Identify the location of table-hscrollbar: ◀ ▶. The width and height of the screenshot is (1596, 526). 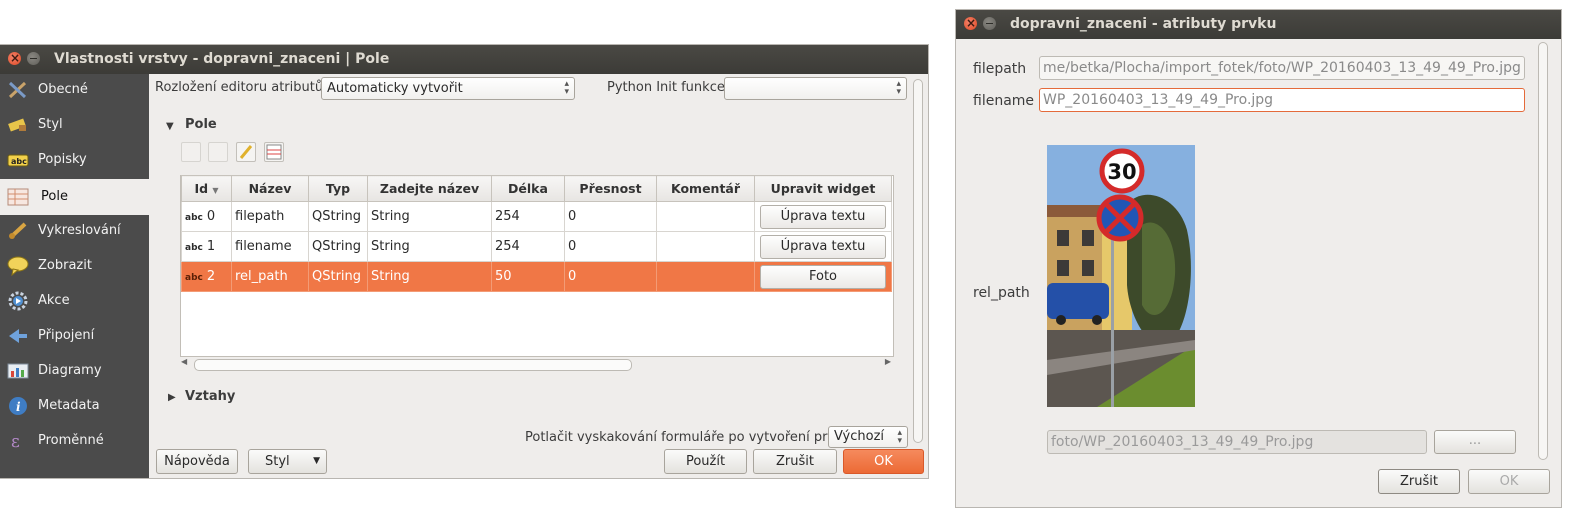
(536, 364).